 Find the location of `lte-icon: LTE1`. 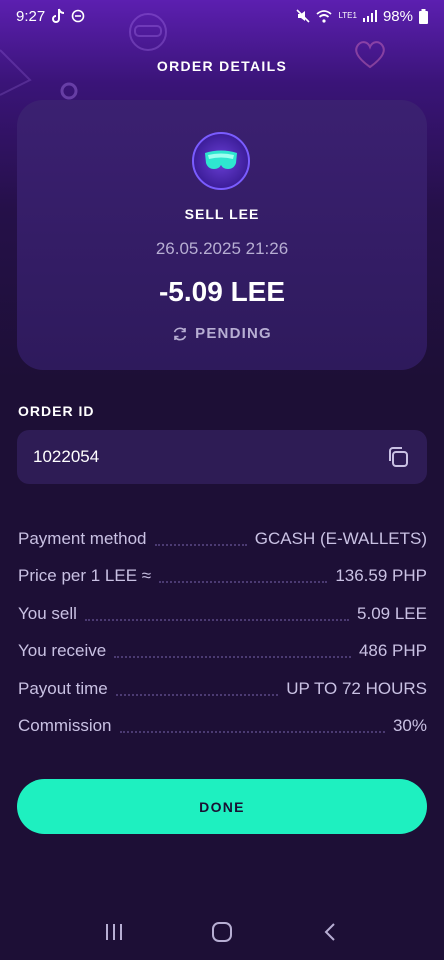

lte-icon: LTE1 is located at coordinates (347, 16).